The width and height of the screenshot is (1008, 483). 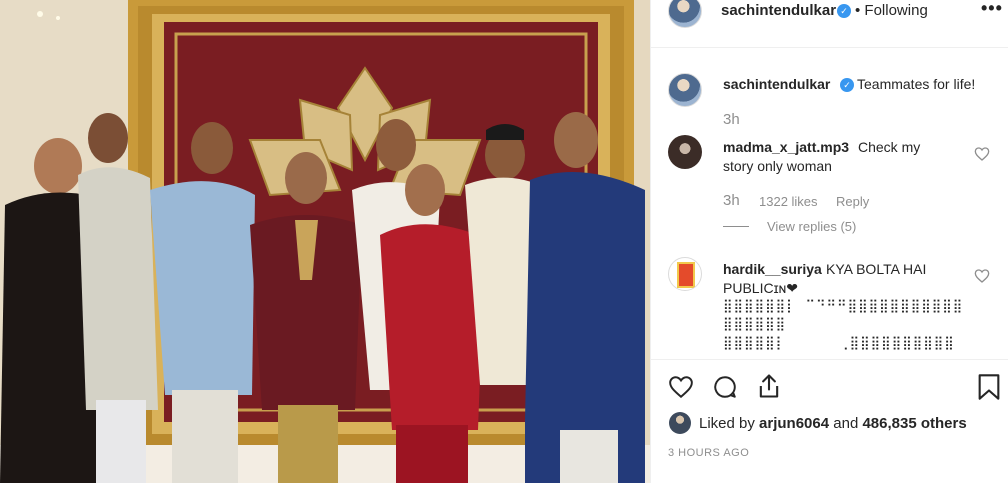 What do you see at coordinates (755, 324) in the screenshot?
I see `comment-garbled-line: ⣿⣿⣿⣿⣿⣿` at bounding box center [755, 324].